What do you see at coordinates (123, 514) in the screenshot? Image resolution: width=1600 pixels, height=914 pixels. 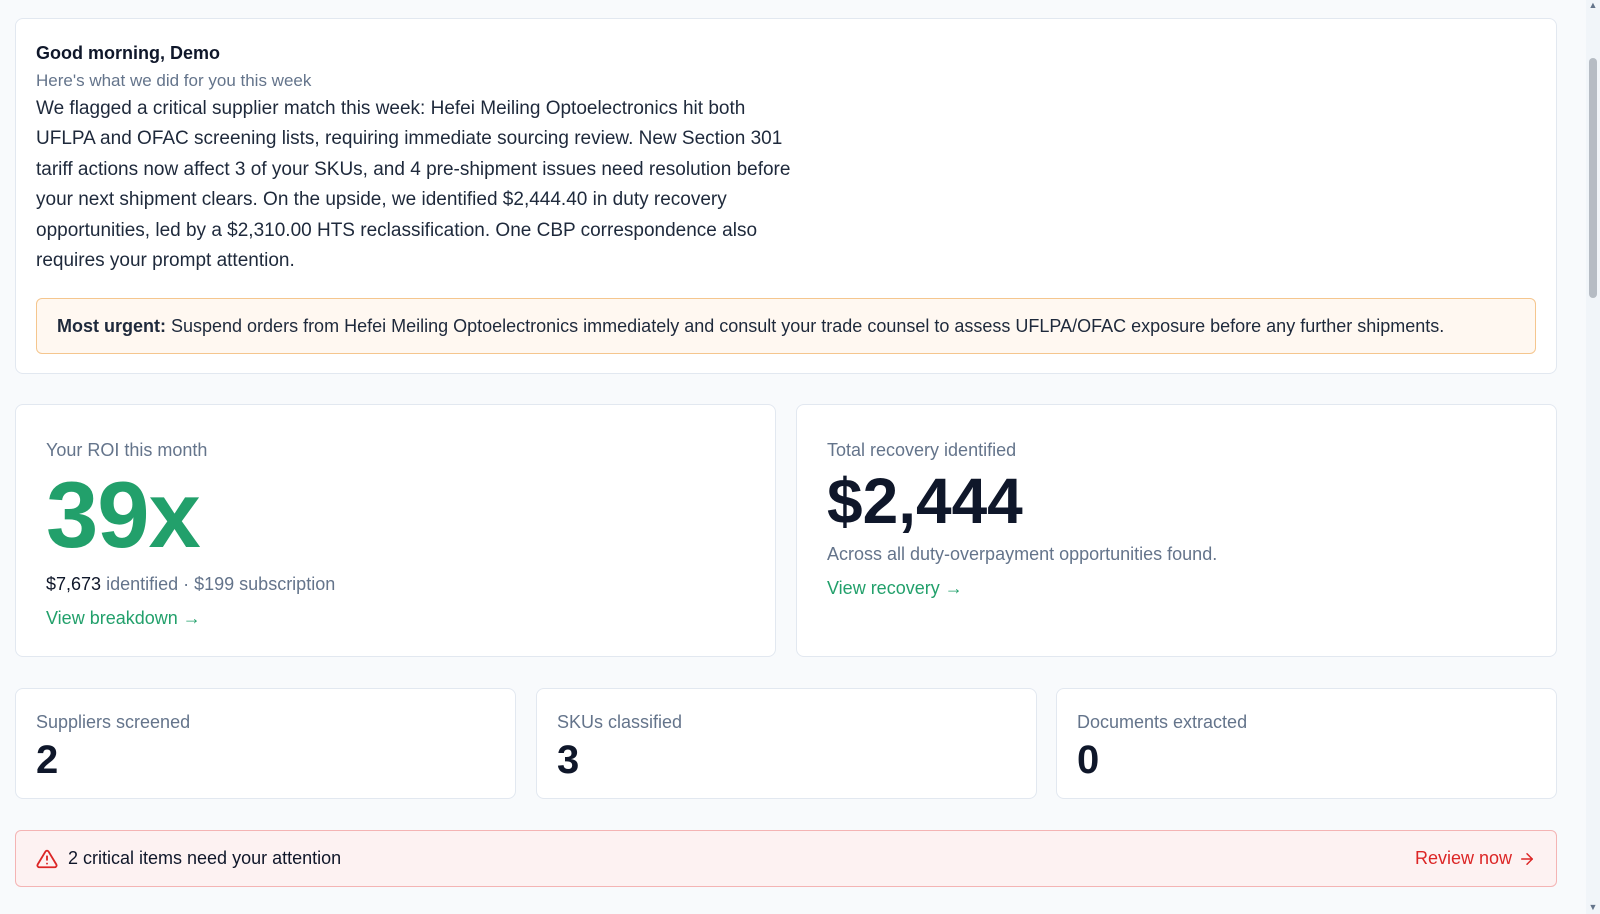 I see `roi-value: 39x` at bounding box center [123, 514].